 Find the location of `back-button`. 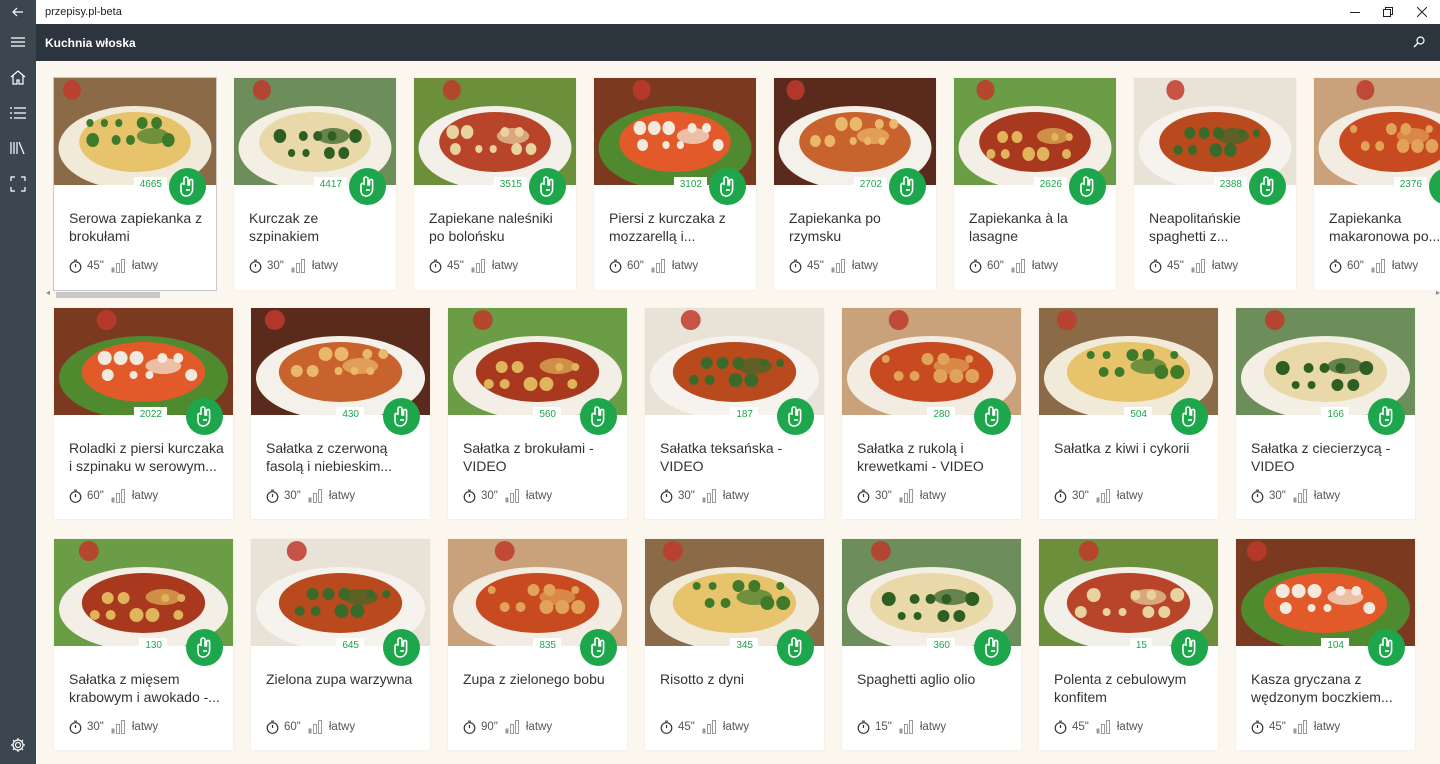

back-button is located at coordinates (18, 12).